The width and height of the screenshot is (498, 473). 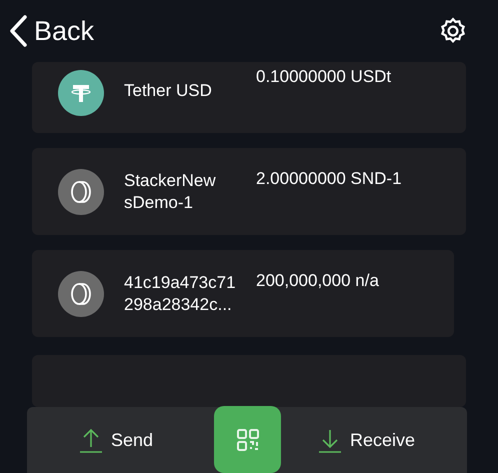 I want to click on token-amount: 200,000,000 n/a, so click(x=317, y=281).